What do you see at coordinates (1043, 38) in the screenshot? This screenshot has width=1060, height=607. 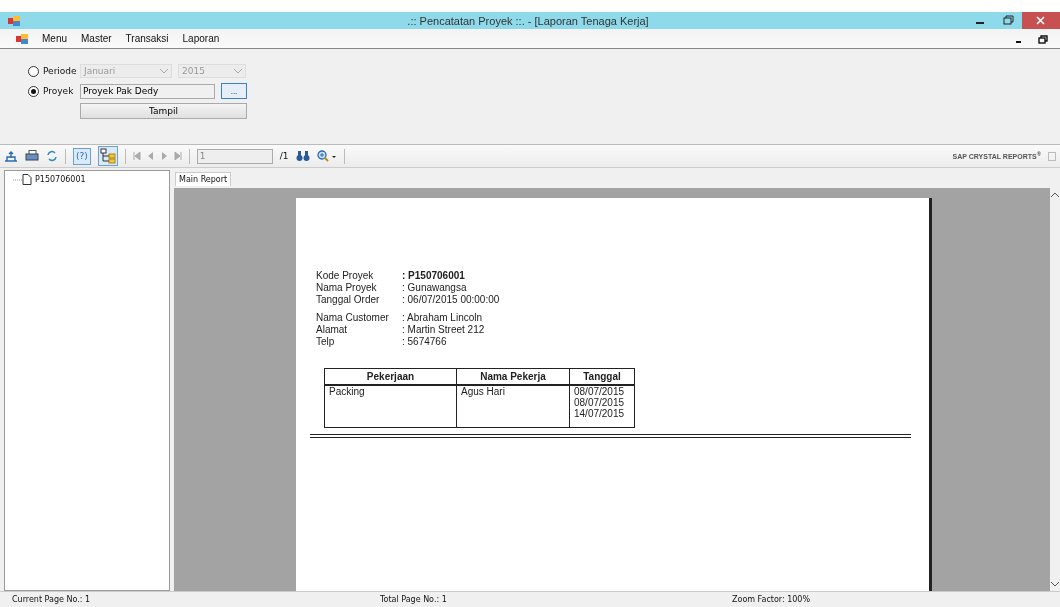 I see `restore-icon` at bounding box center [1043, 38].